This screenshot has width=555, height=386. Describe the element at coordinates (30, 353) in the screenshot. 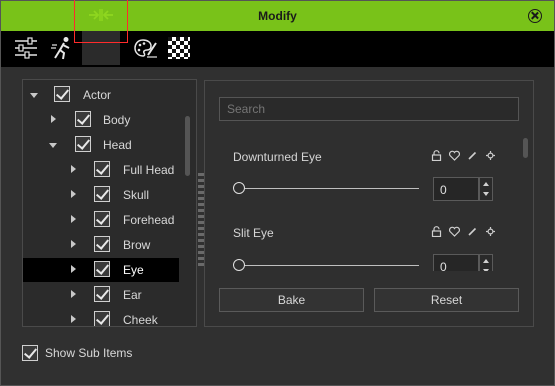

I see `show-sub-items-checkbox` at that location.